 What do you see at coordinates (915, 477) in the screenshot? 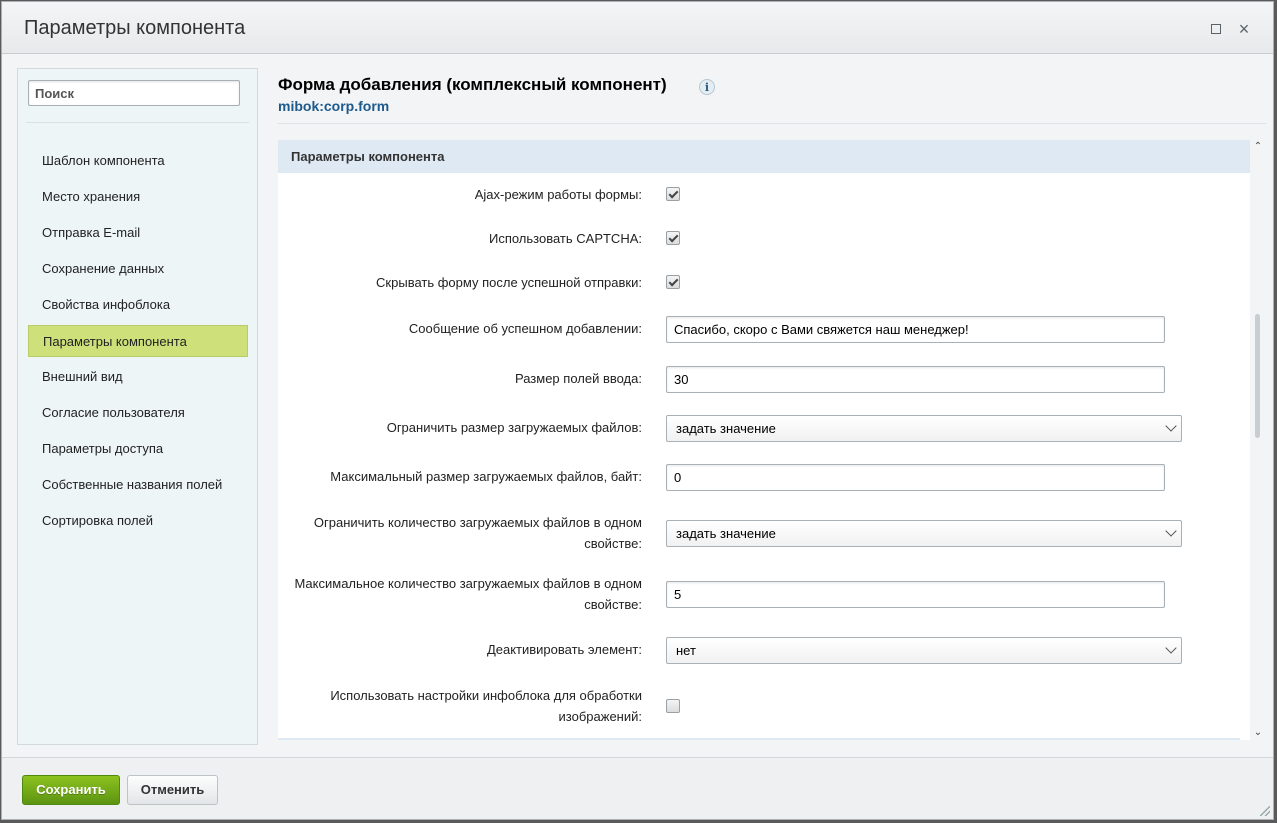
I see `max-file-size-input` at bounding box center [915, 477].